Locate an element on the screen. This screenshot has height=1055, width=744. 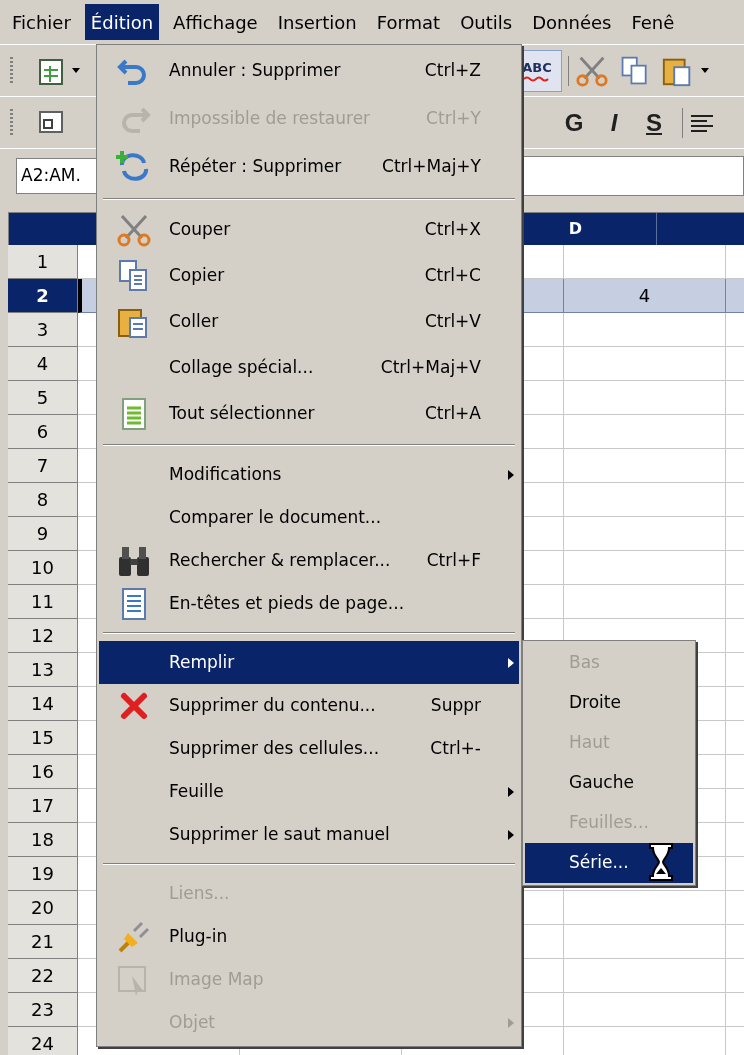
menu-item-label: Modifications is located at coordinates (226, 474).